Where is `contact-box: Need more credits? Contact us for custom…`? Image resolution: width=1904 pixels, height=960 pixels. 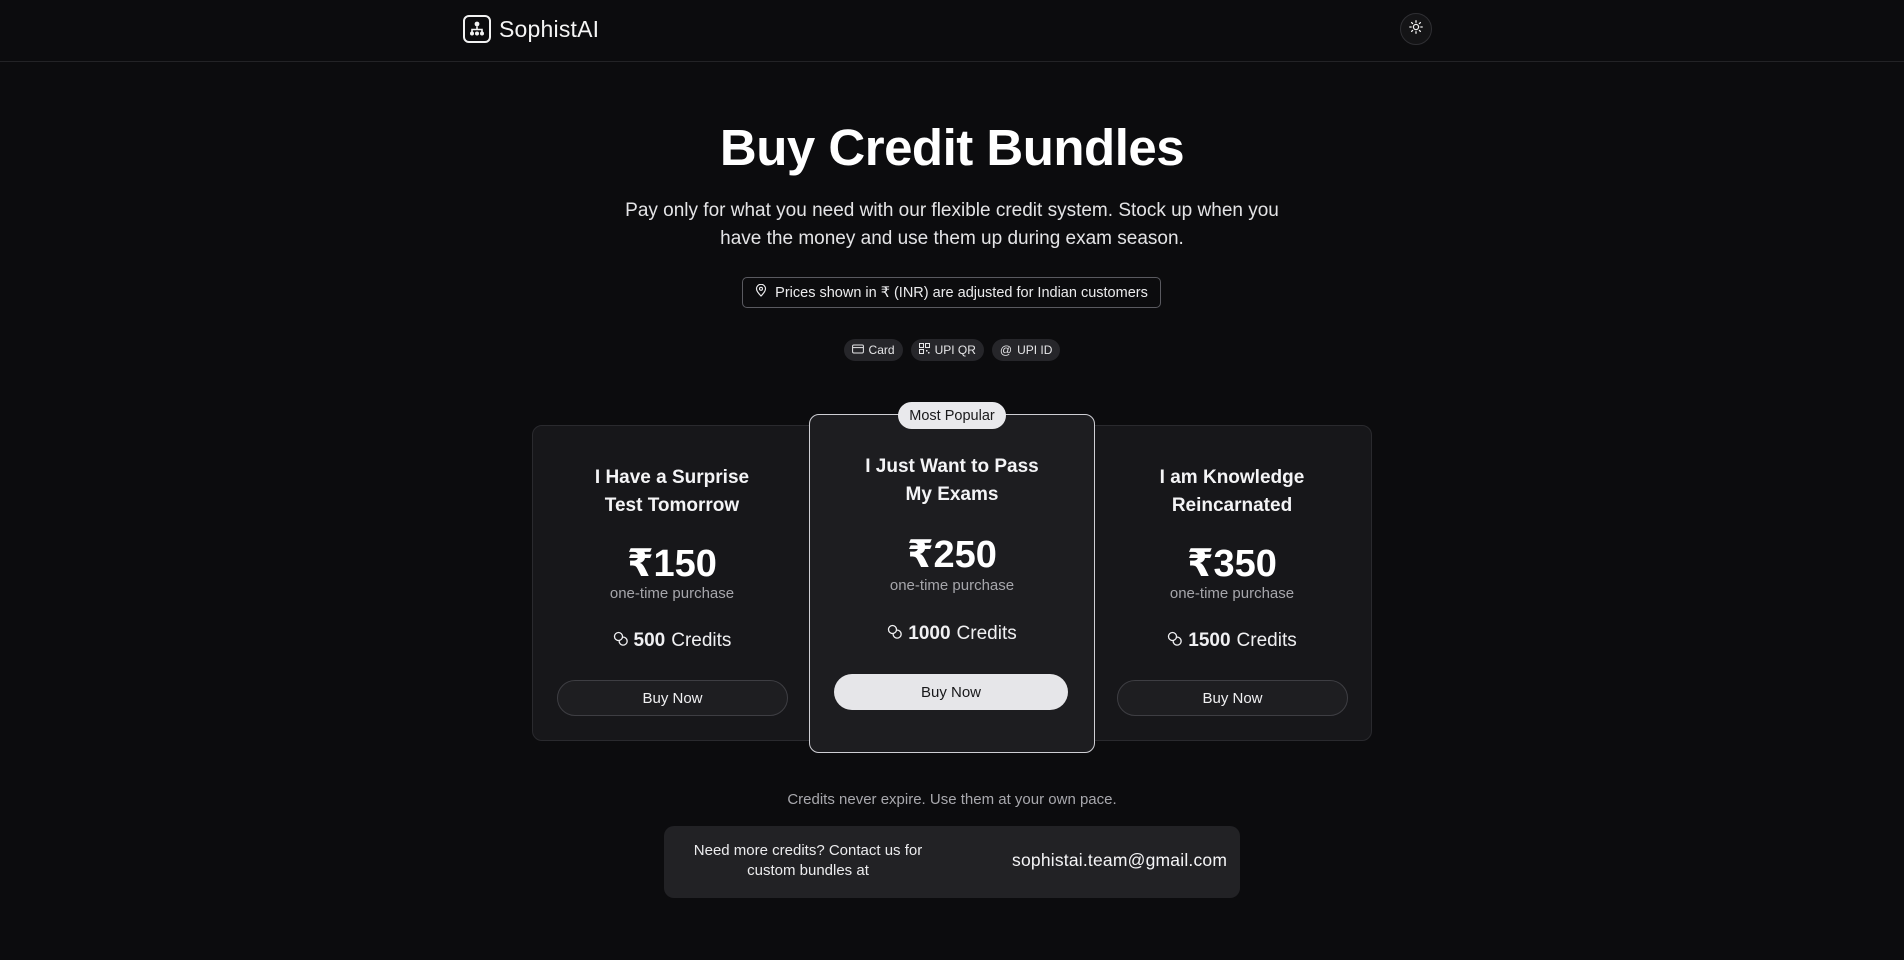
contact-box: Need more credits? Contact us for custom… is located at coordinates (952, 862).